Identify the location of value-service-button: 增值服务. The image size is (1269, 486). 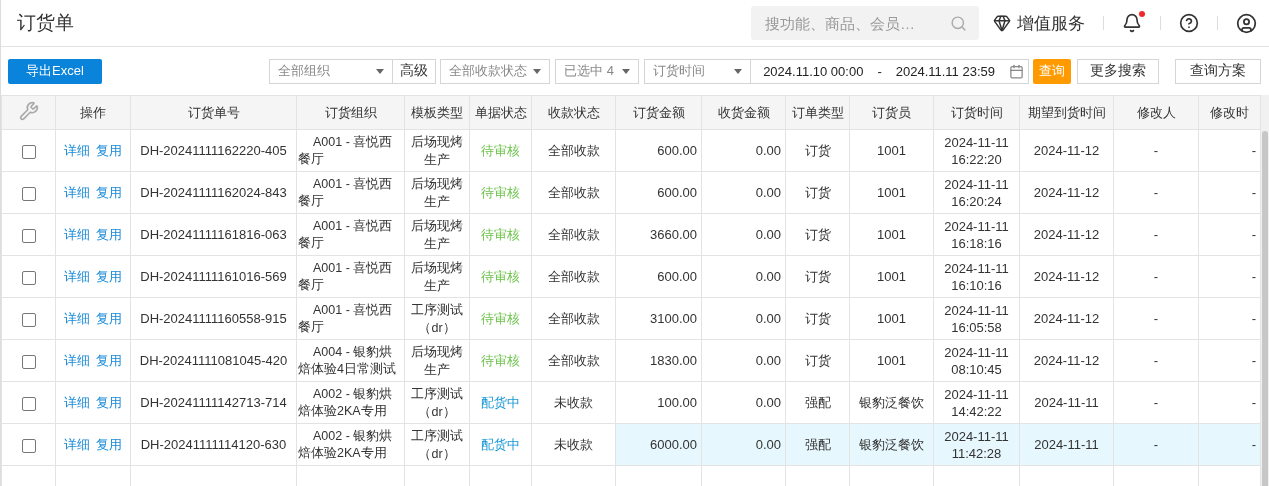
(1039, 23).